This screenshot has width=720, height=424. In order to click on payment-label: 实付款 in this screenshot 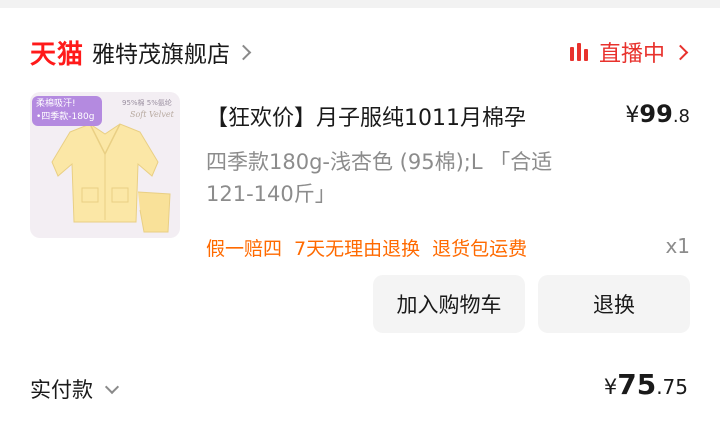, I will do `click(61, 390)`.